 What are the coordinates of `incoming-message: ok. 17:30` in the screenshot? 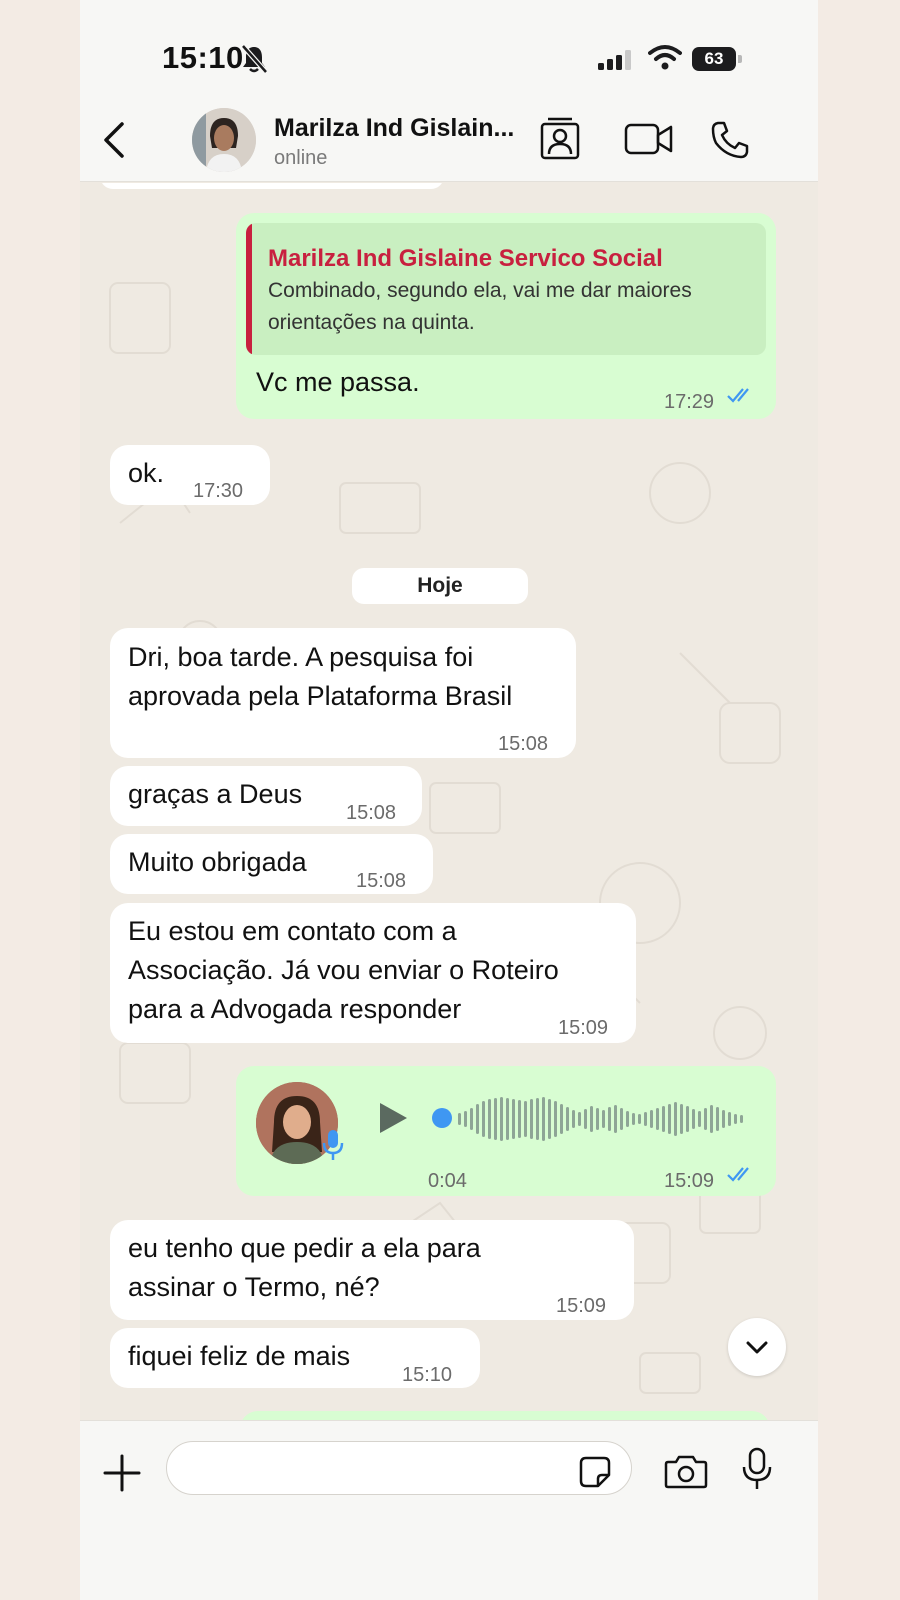 It's located at (190, 475).